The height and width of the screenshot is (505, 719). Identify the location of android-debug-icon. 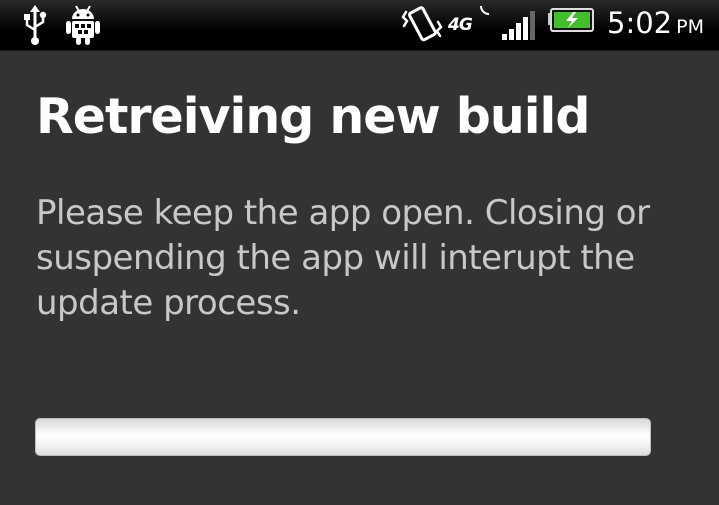
(83, 25).